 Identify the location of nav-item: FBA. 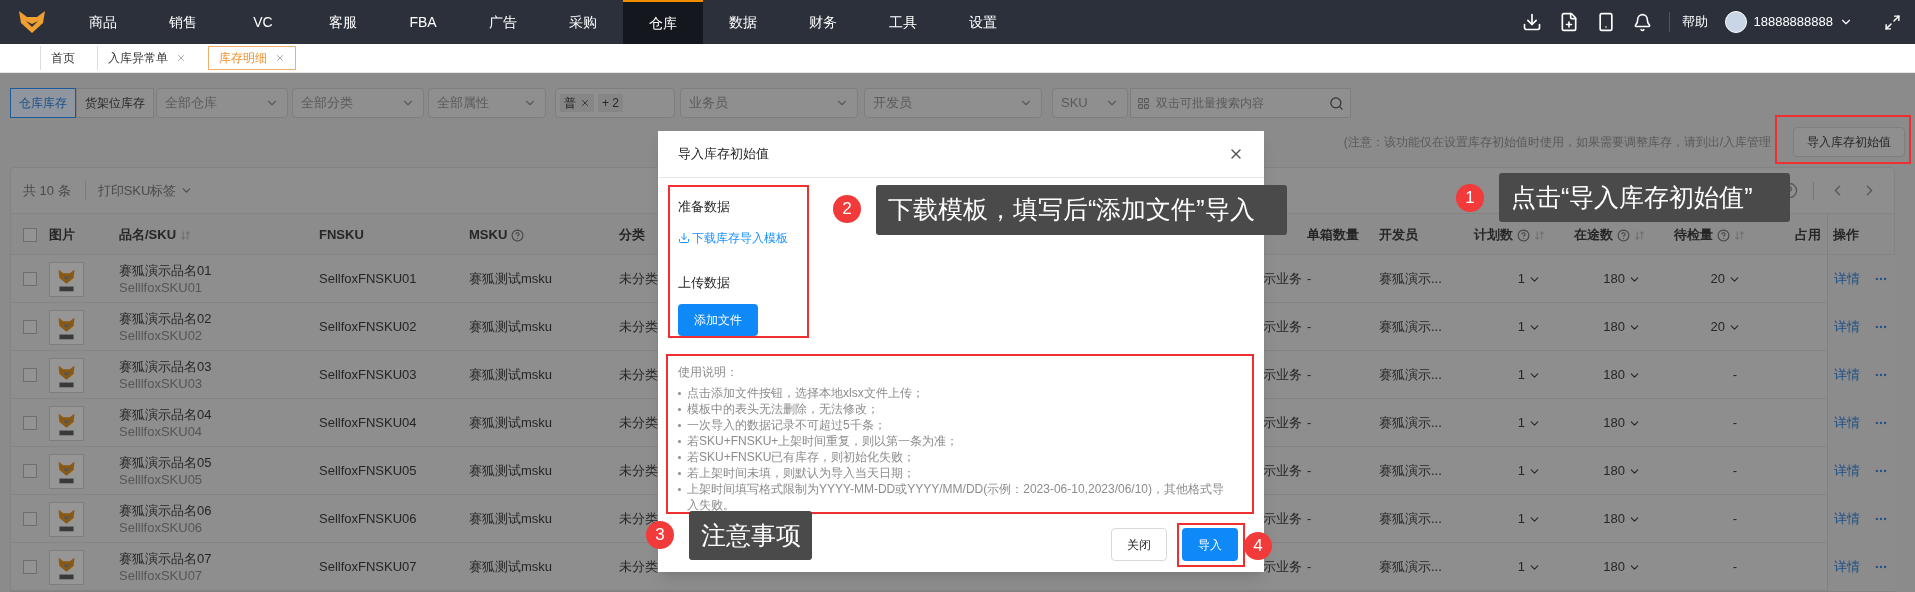
(423, 22).